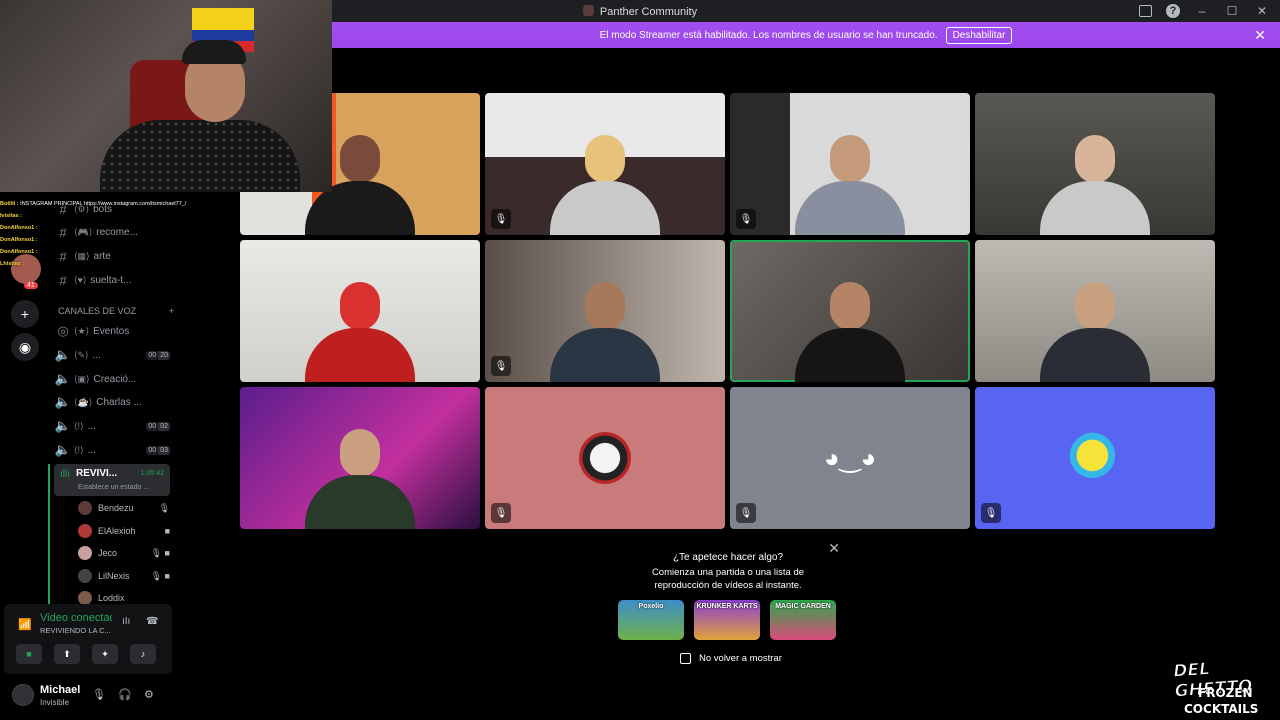  What do you see at coordinates (25, 347) in the screenshot?
I see `discover-icon: ◉` at bounding box center [25, 347].